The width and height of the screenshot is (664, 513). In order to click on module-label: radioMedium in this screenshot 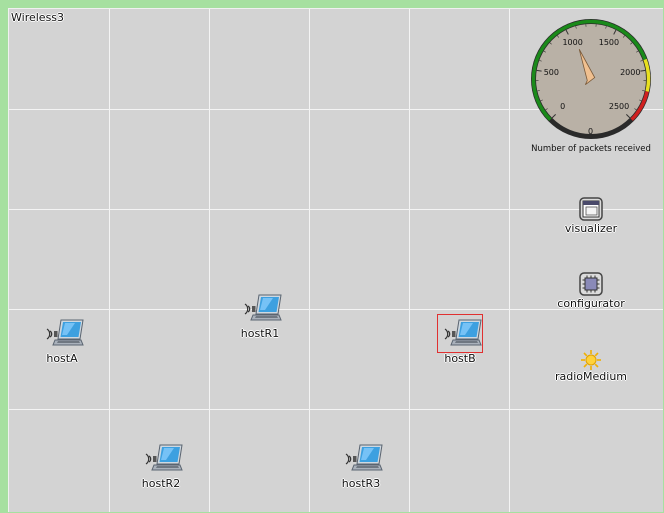, I will do `click(591, 376)`.